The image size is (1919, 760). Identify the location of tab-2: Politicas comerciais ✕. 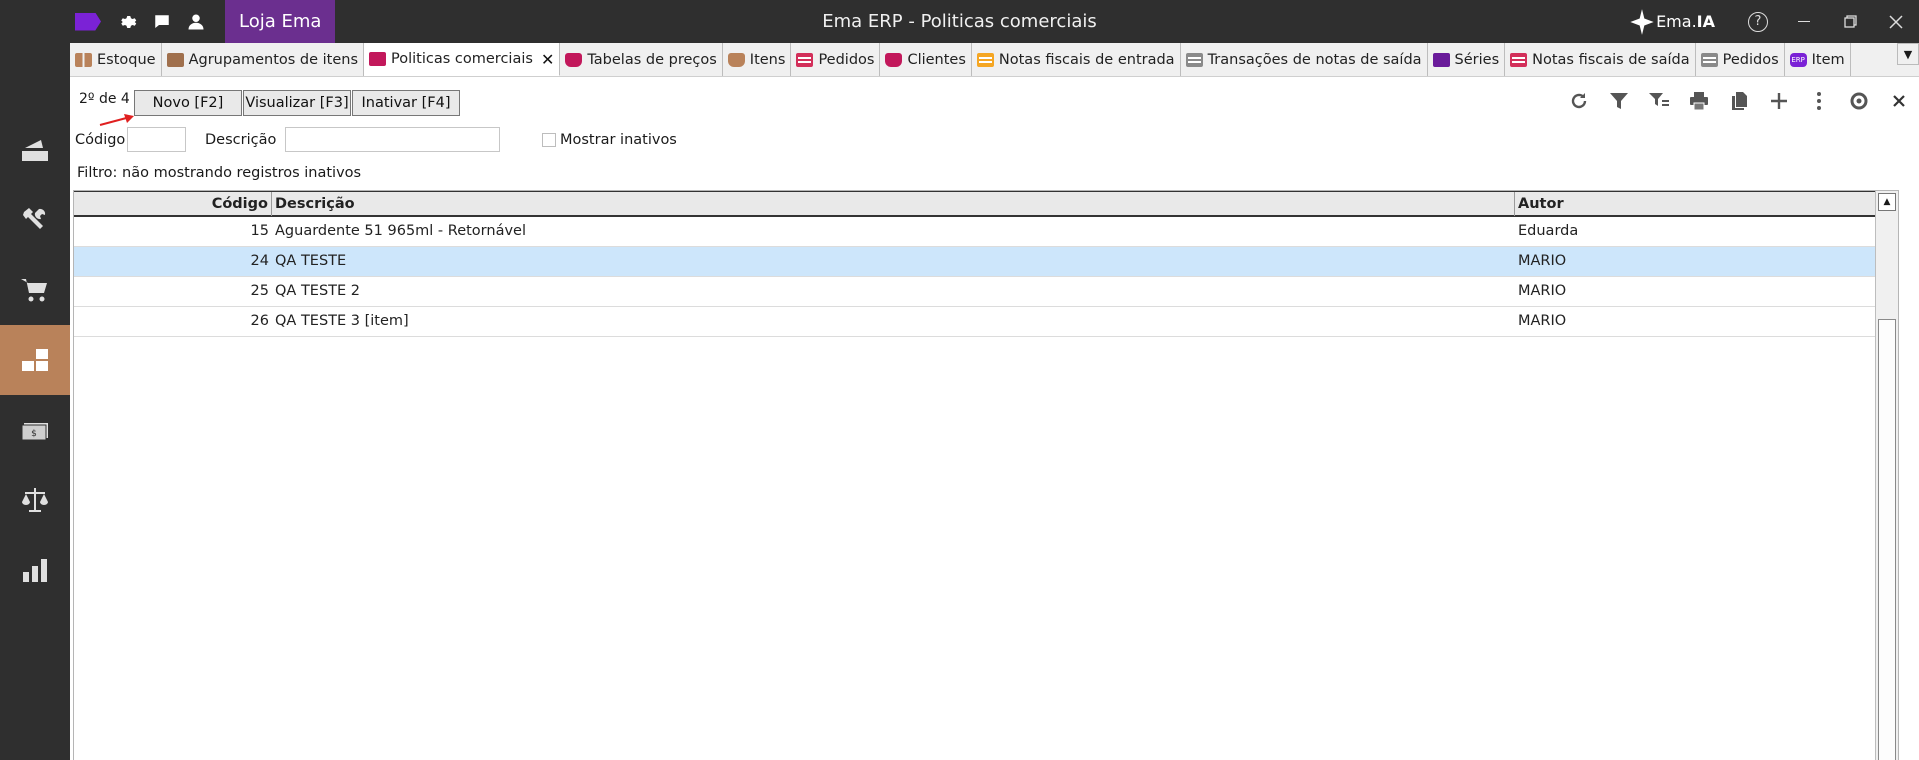
(462, 59).